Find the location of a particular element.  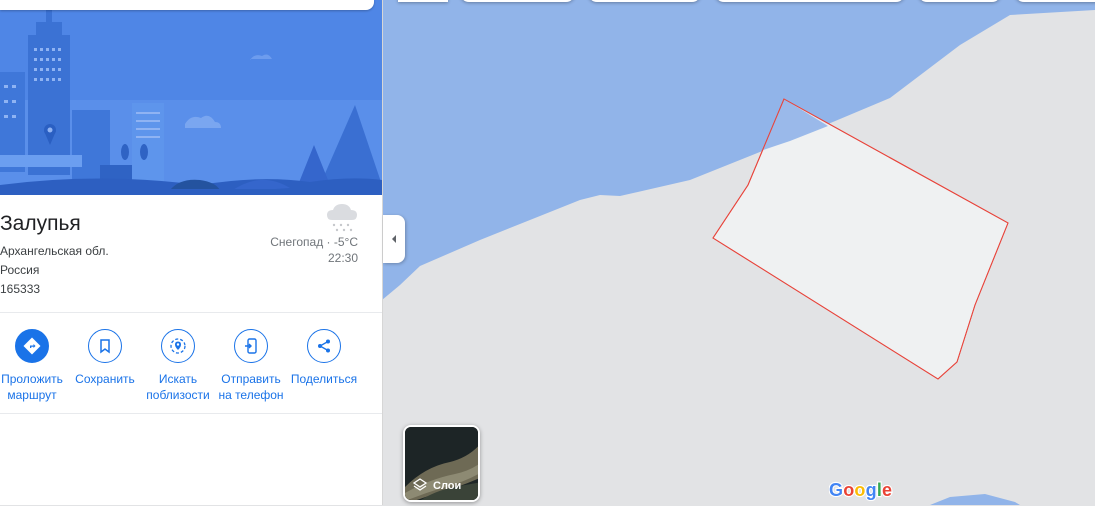

search-nearby-button: Искать поблизости is located at coordinates (178, 366).